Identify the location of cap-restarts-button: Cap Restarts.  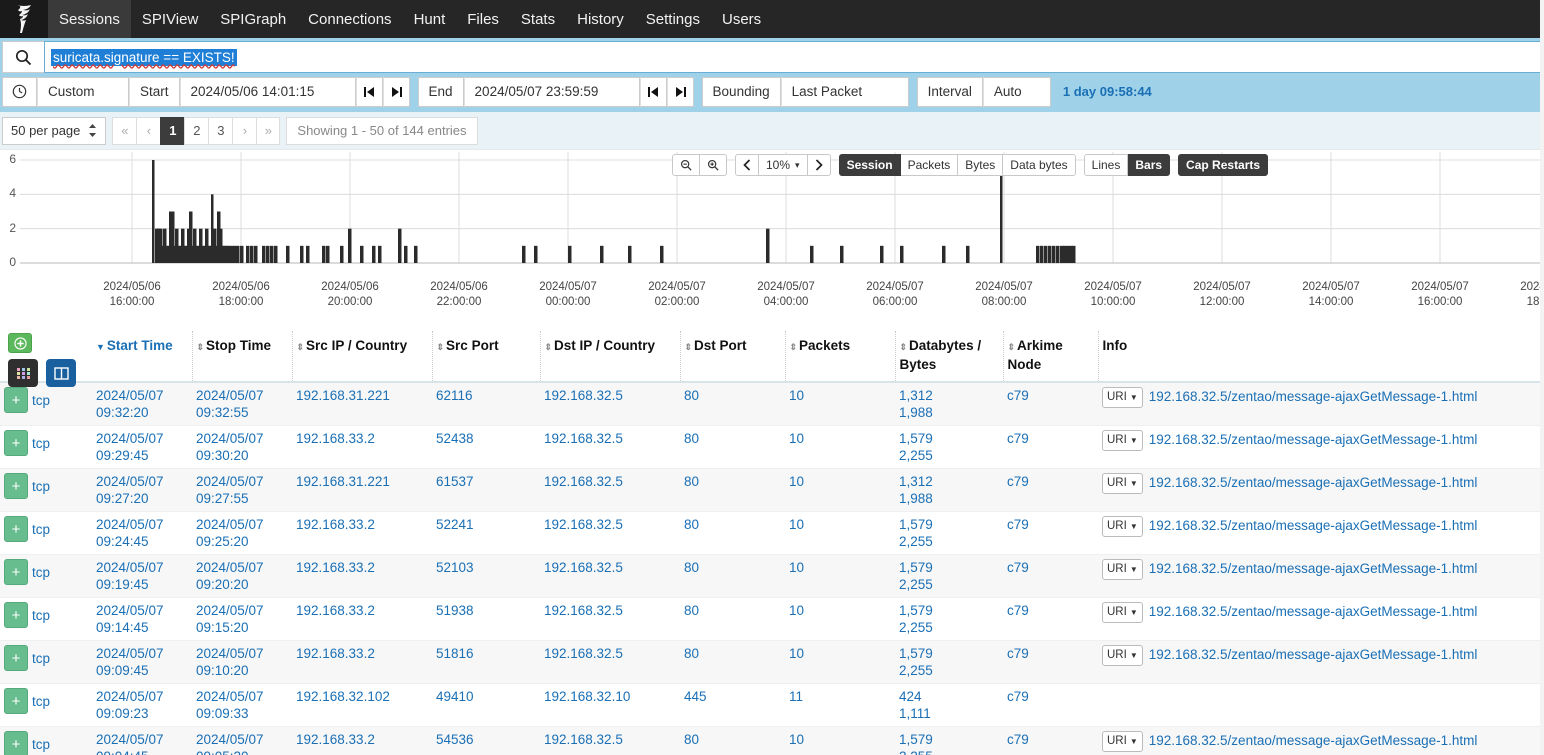
(1223, 165).